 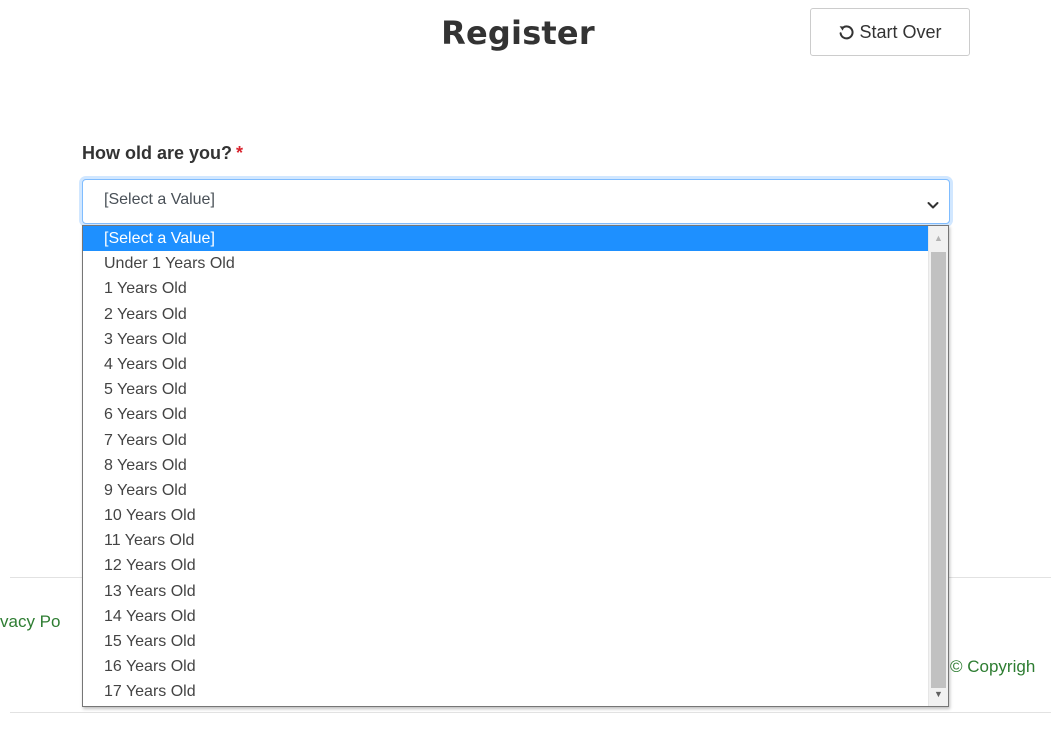 I want to click on dropdown-scrollbar: ▲ ▼, so click(x=938, y=466).